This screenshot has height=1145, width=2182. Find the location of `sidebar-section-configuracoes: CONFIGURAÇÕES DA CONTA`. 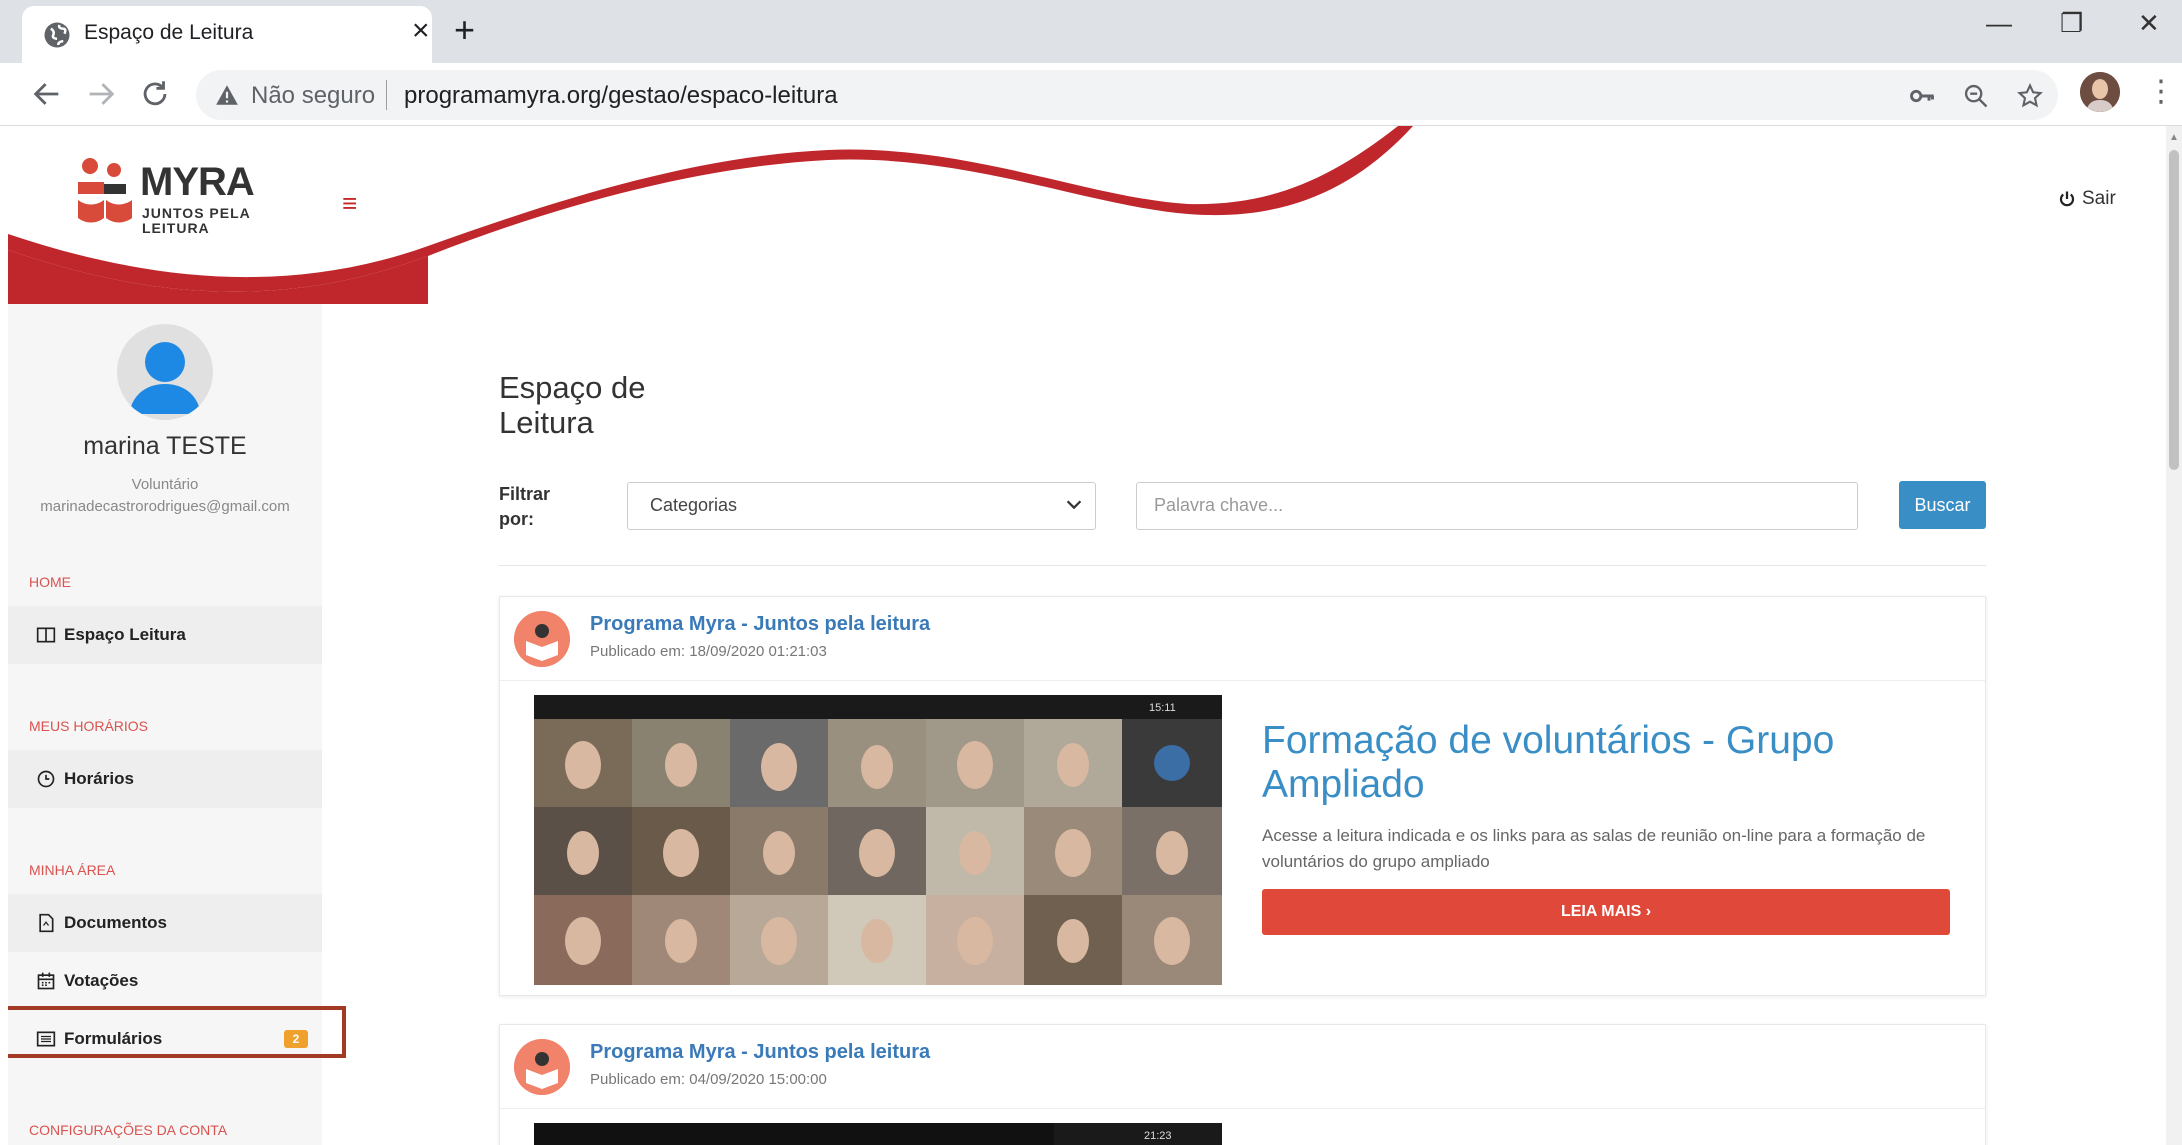

sidebar-section-configuracoes: CONFIGURAÇÕES DA CONTA is located at coordinates (165, 1123).